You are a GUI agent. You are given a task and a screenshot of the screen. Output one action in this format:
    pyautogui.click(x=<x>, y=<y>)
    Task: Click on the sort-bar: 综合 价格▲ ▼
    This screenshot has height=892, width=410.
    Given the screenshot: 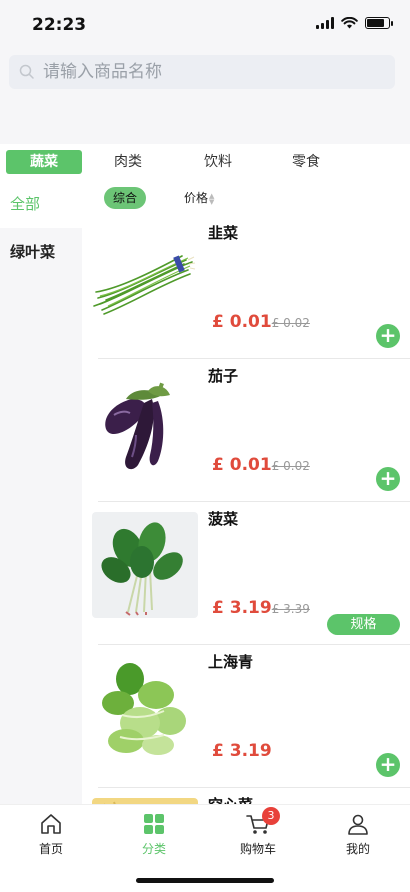 What is the action you would take?
    pyautogui.click(x=246, y=198)
    